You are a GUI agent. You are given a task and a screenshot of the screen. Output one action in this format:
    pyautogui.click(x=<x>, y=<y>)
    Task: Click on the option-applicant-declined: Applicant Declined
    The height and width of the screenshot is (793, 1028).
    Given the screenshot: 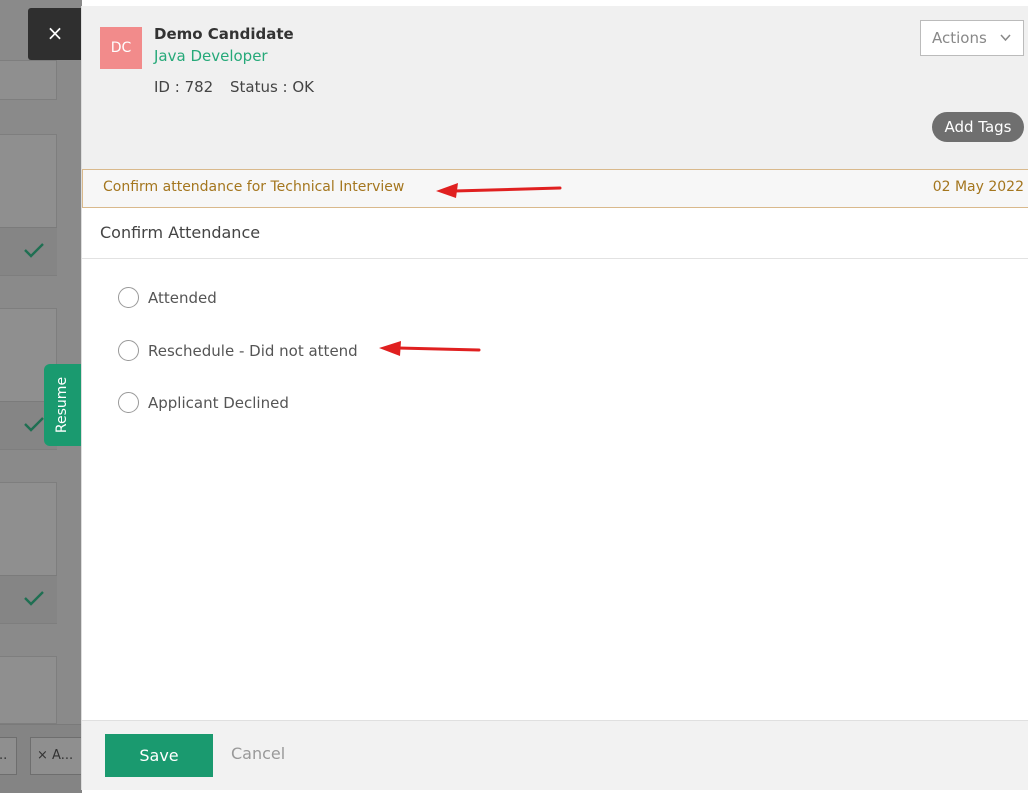 What is the action you would take?
    pyautogui.click(x=203, y=402)
    